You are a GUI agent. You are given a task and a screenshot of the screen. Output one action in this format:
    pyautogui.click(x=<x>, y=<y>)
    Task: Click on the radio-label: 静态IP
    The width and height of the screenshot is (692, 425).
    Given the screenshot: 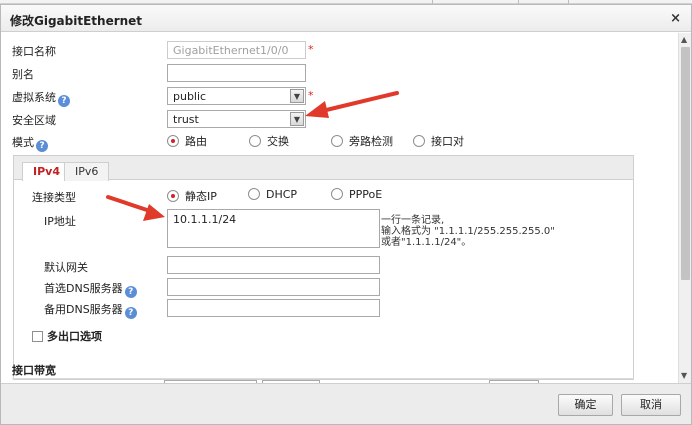 What is the action you would take?
    pyautogui.click(x=201, y=196)
    